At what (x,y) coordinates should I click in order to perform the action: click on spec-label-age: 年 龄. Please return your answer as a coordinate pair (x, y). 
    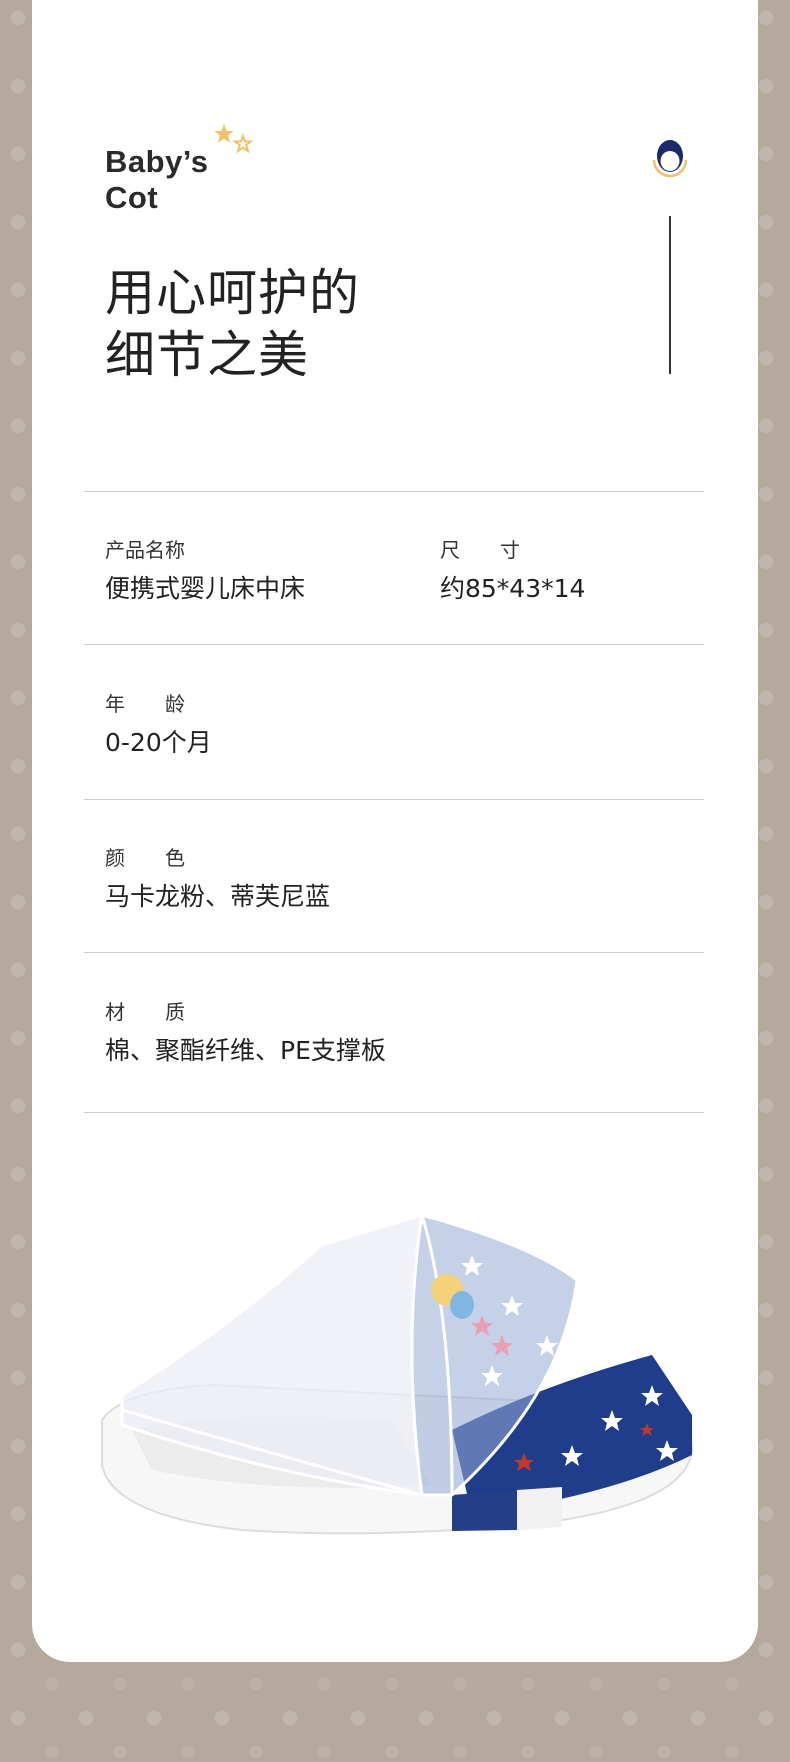
    Looking at the image, I should click on (145, 704).